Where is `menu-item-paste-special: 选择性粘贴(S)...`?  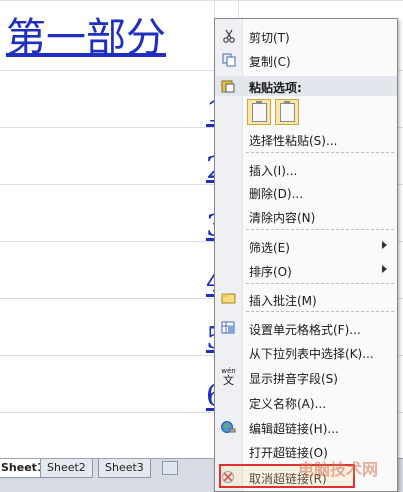
menu-item-paste-special: 选择性粘贴(S)... is located at coordinates (306, 139).